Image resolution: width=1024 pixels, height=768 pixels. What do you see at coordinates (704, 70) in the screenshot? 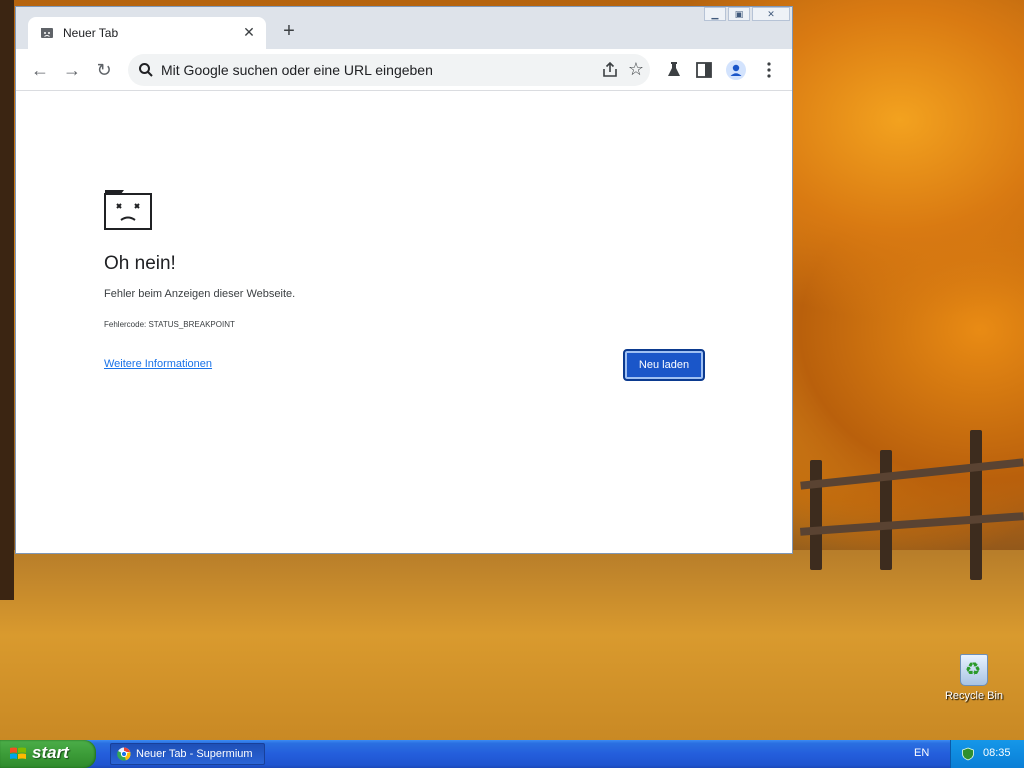
I see `side-panel-icon` at bounding box center [704, 70].